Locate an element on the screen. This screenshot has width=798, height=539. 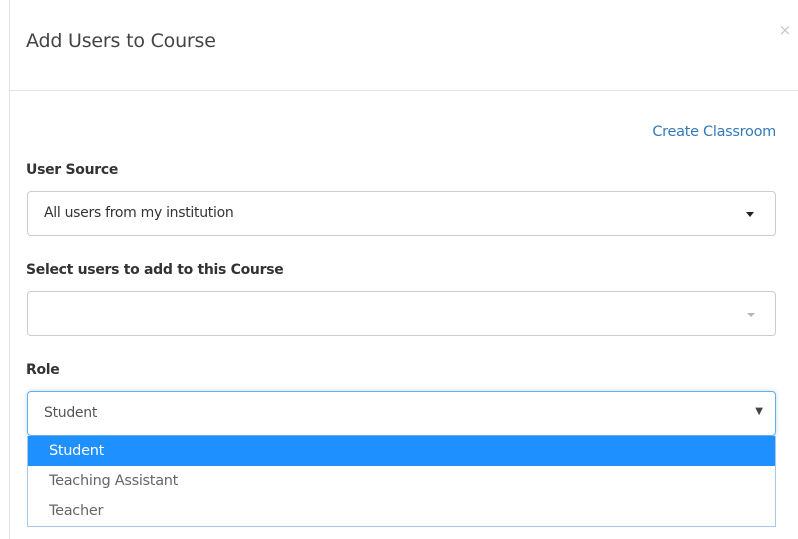
role-option-teaching-assistant: Teaching Assistant is located at coordinates (401, 481).